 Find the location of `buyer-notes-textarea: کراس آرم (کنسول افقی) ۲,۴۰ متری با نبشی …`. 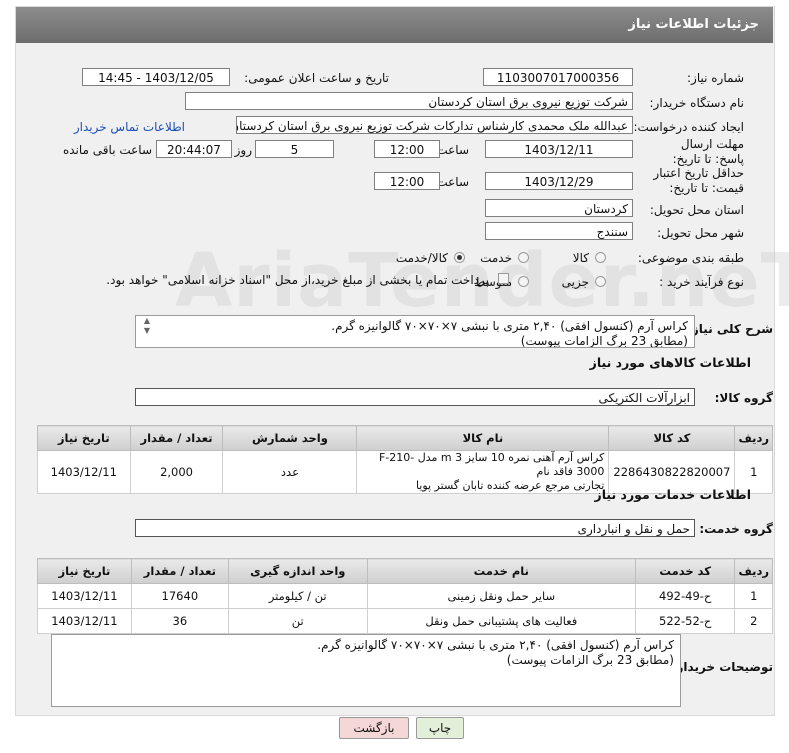

buyer-notes-textarea: کراس آرم (کنسول افقی) ۲,۴۰ متری با نبشی … is located at coordinates (366, 670).